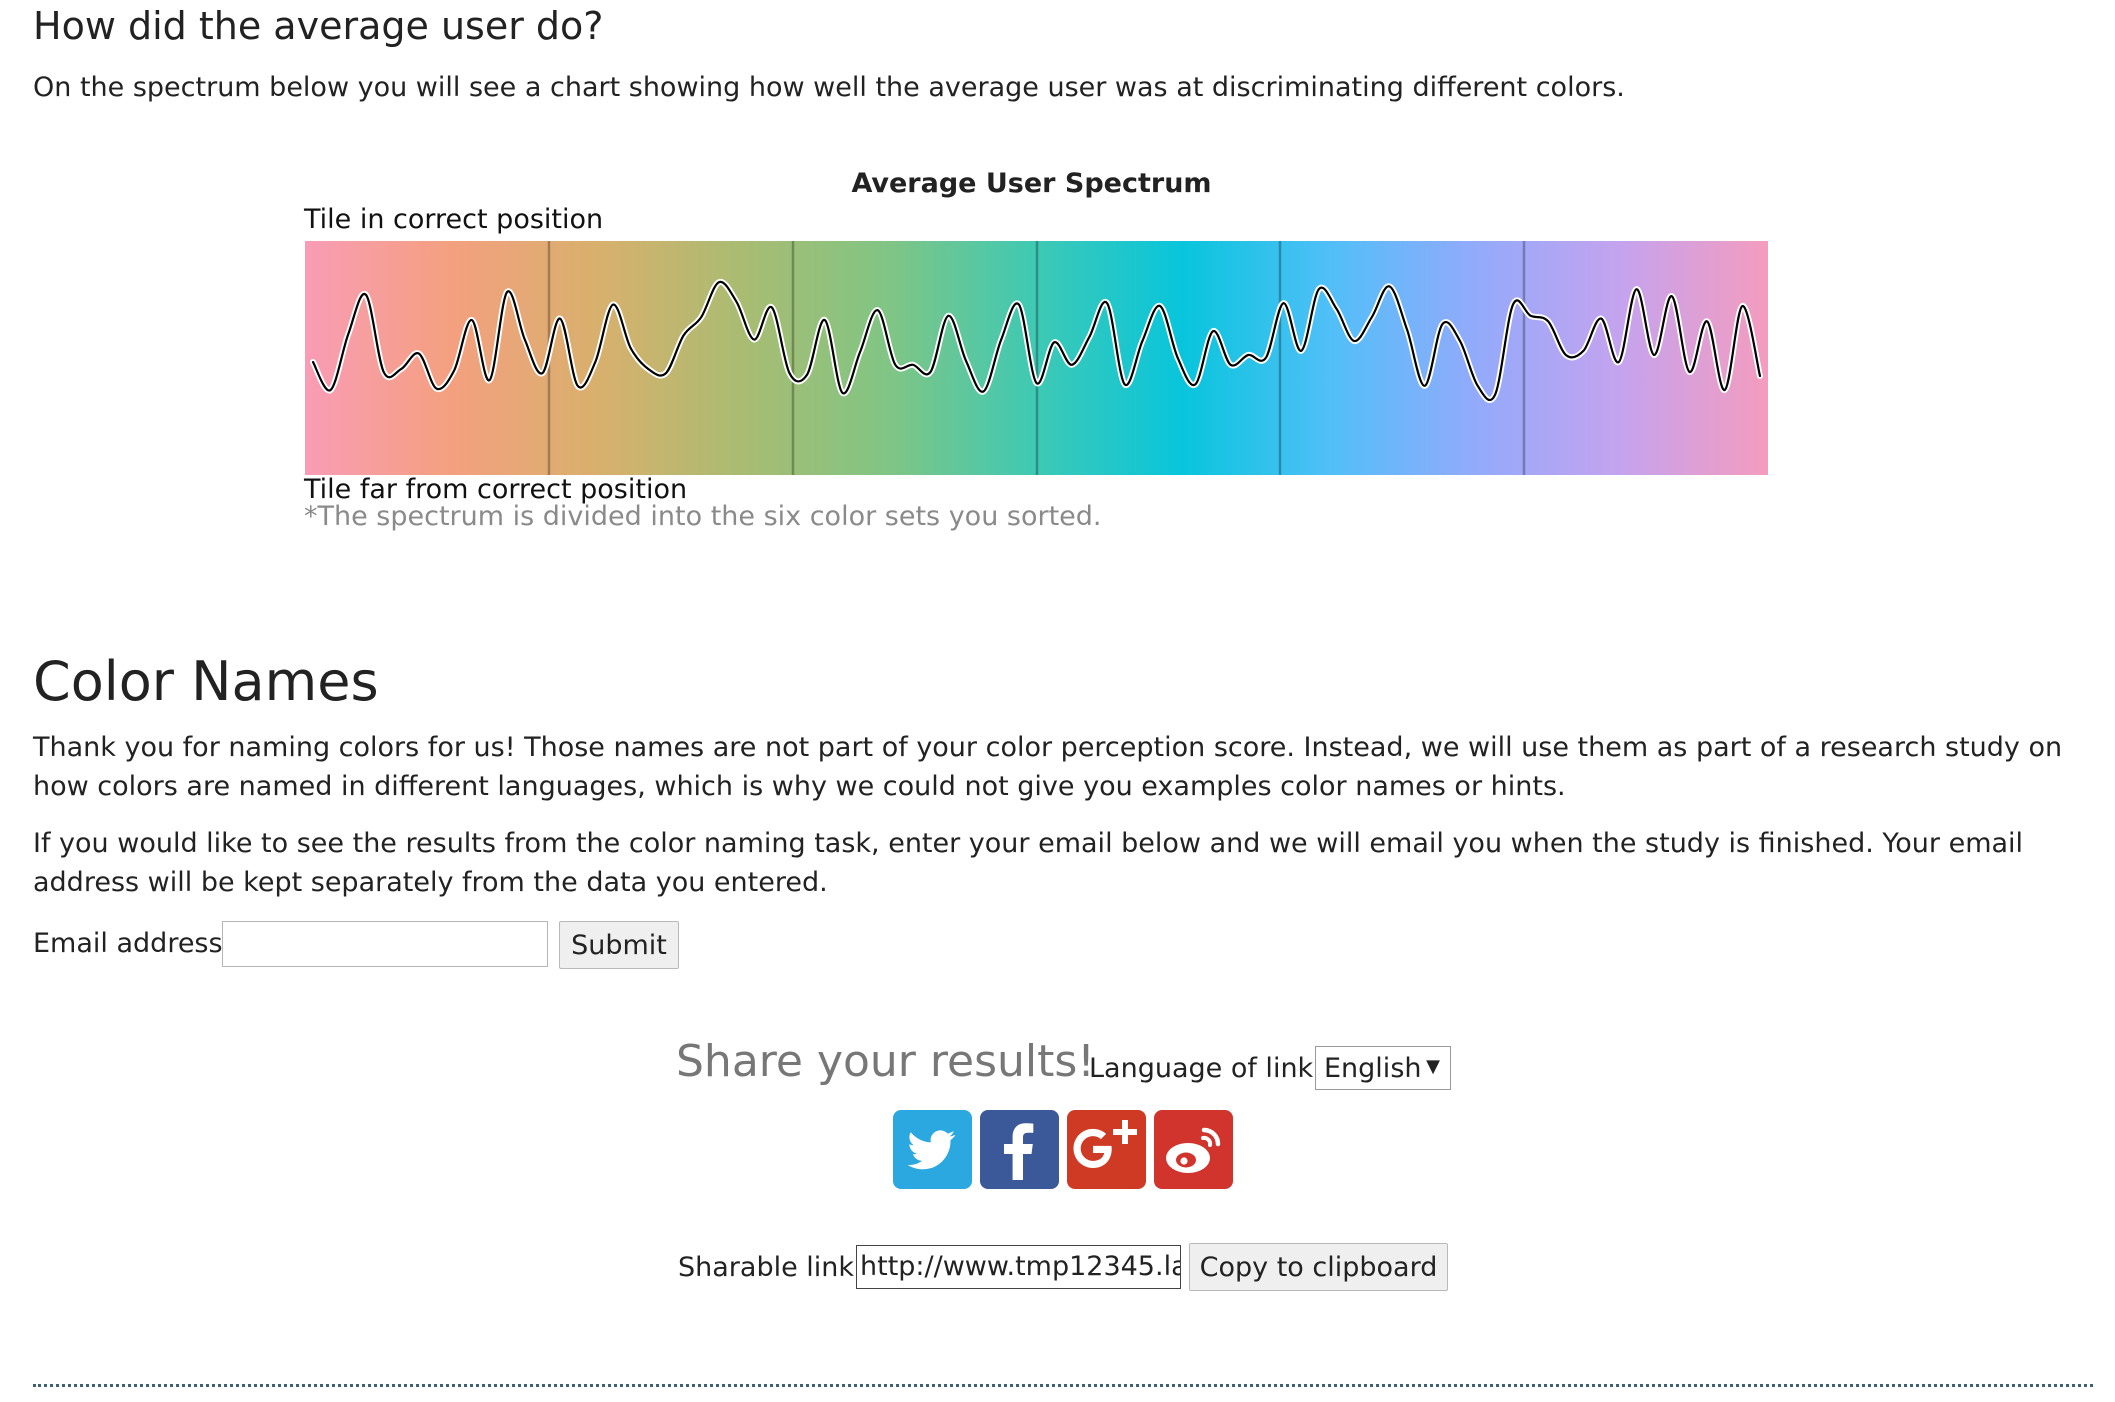  I want to click on copy-to-clipboard-button: Copy to clipboard, so click(1318, 1267).